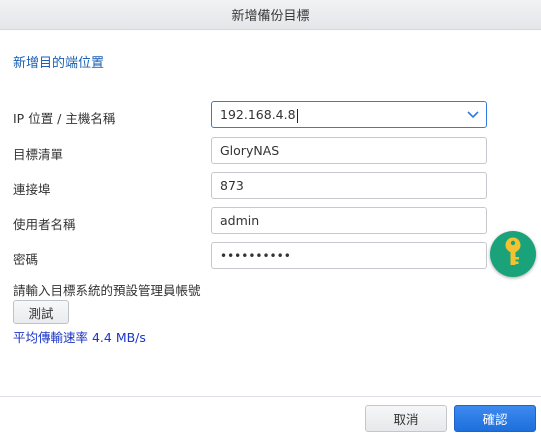  What do you see at coordinates (473, 115) in the screenshot?
I see `chevron-down-icon` at bounding box center [473, 115].